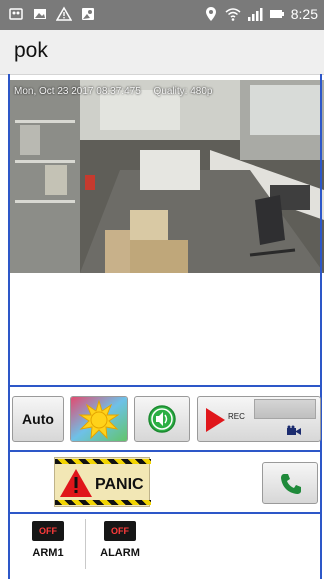 The height and width of the screenshot is (579, 324). What do you see at coordinates (16, 14) in the screenshot?
I see `sim-icon` at bounding box center [16, 14].